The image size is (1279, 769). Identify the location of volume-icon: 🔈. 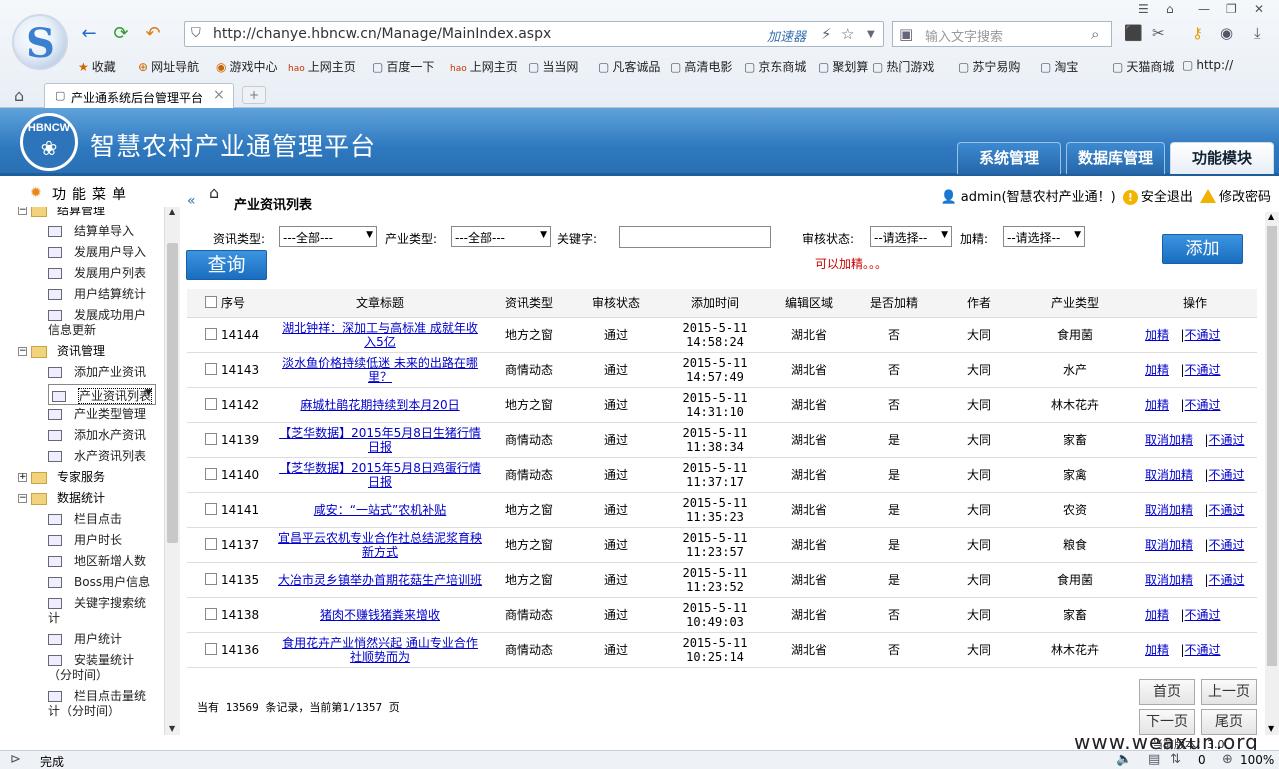
(1124, 759).